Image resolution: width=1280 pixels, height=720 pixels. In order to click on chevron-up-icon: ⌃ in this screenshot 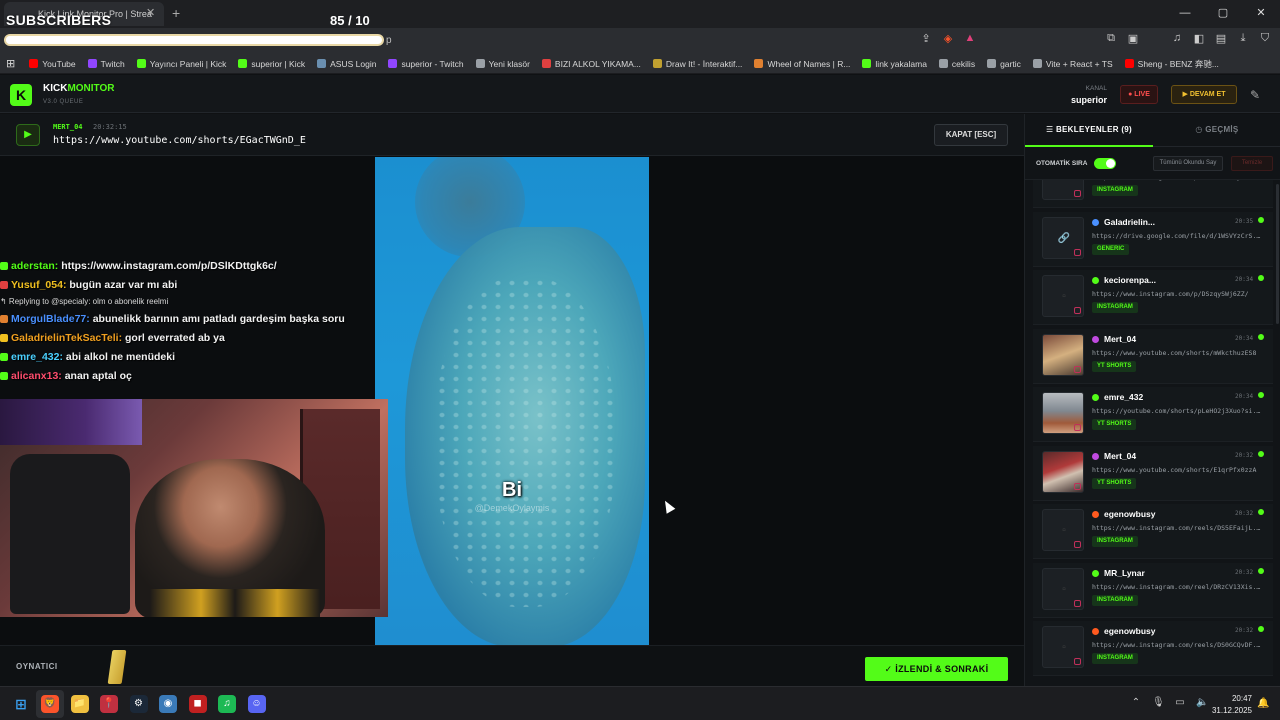, I will do `click(1136, 702)`.